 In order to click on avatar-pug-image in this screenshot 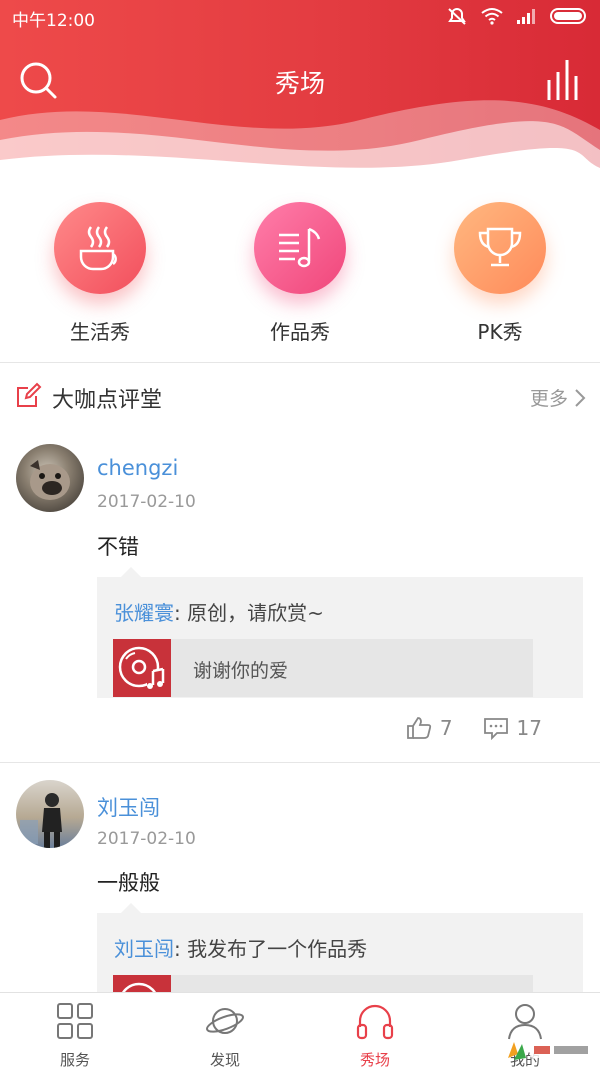, I will do `click(50, 480)`.